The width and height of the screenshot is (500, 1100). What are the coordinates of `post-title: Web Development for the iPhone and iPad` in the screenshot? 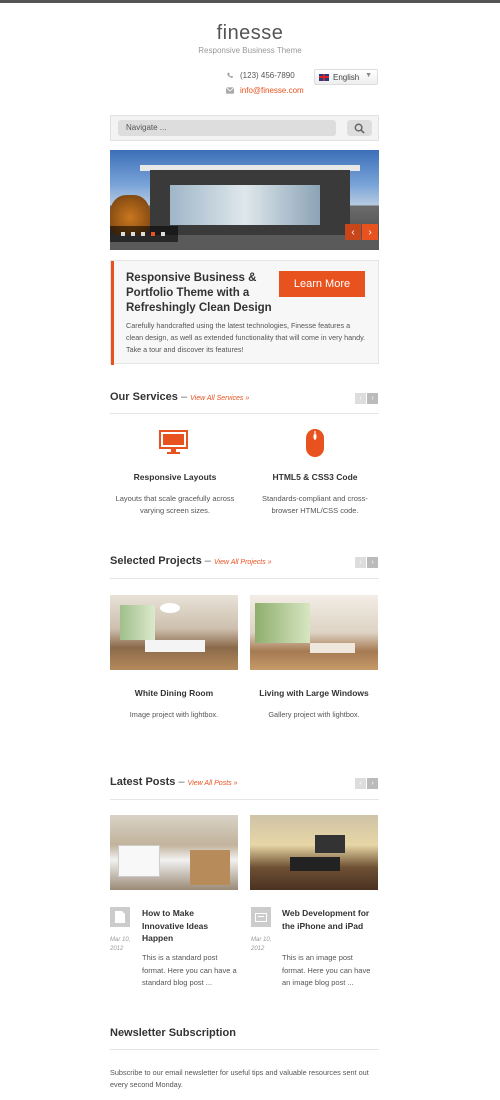 It's located at (330, 919).